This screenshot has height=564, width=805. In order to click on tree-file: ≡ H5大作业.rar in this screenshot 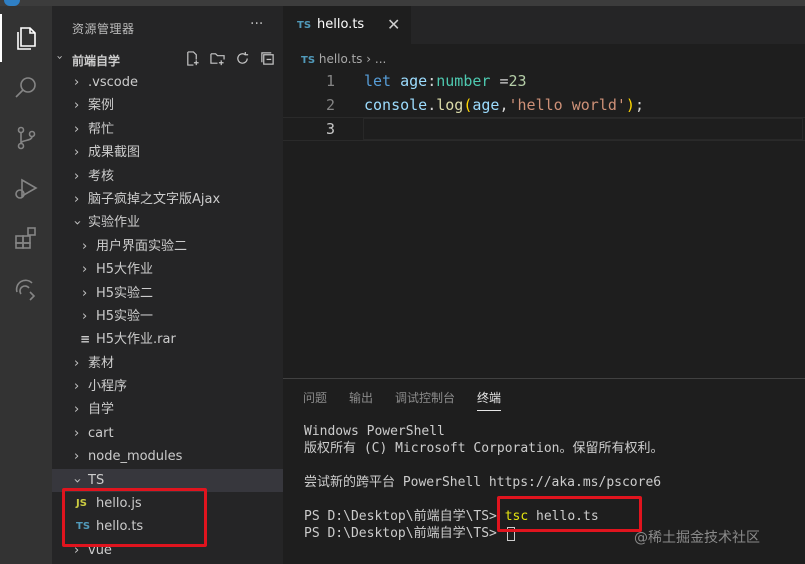, I will do `click(167, 339)`.